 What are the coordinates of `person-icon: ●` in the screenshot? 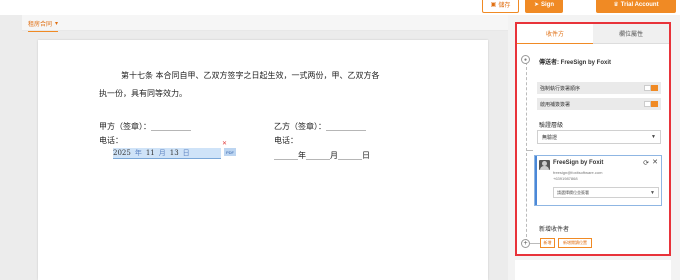 It's located at (525, 59).